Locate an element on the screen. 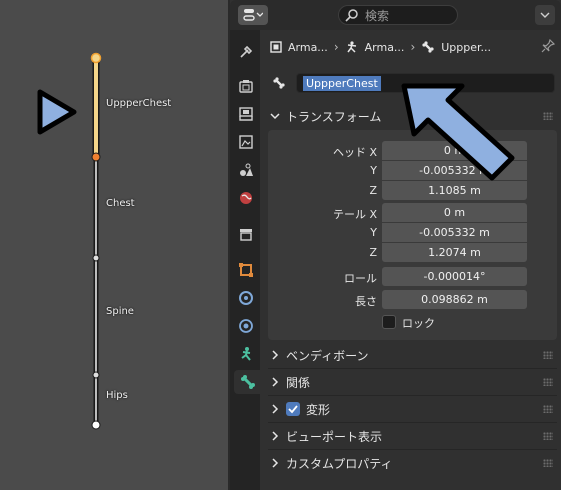 Image resolution: width=561 pixels, height=490 pixels. output-icon is located at coordinates (246, 114).